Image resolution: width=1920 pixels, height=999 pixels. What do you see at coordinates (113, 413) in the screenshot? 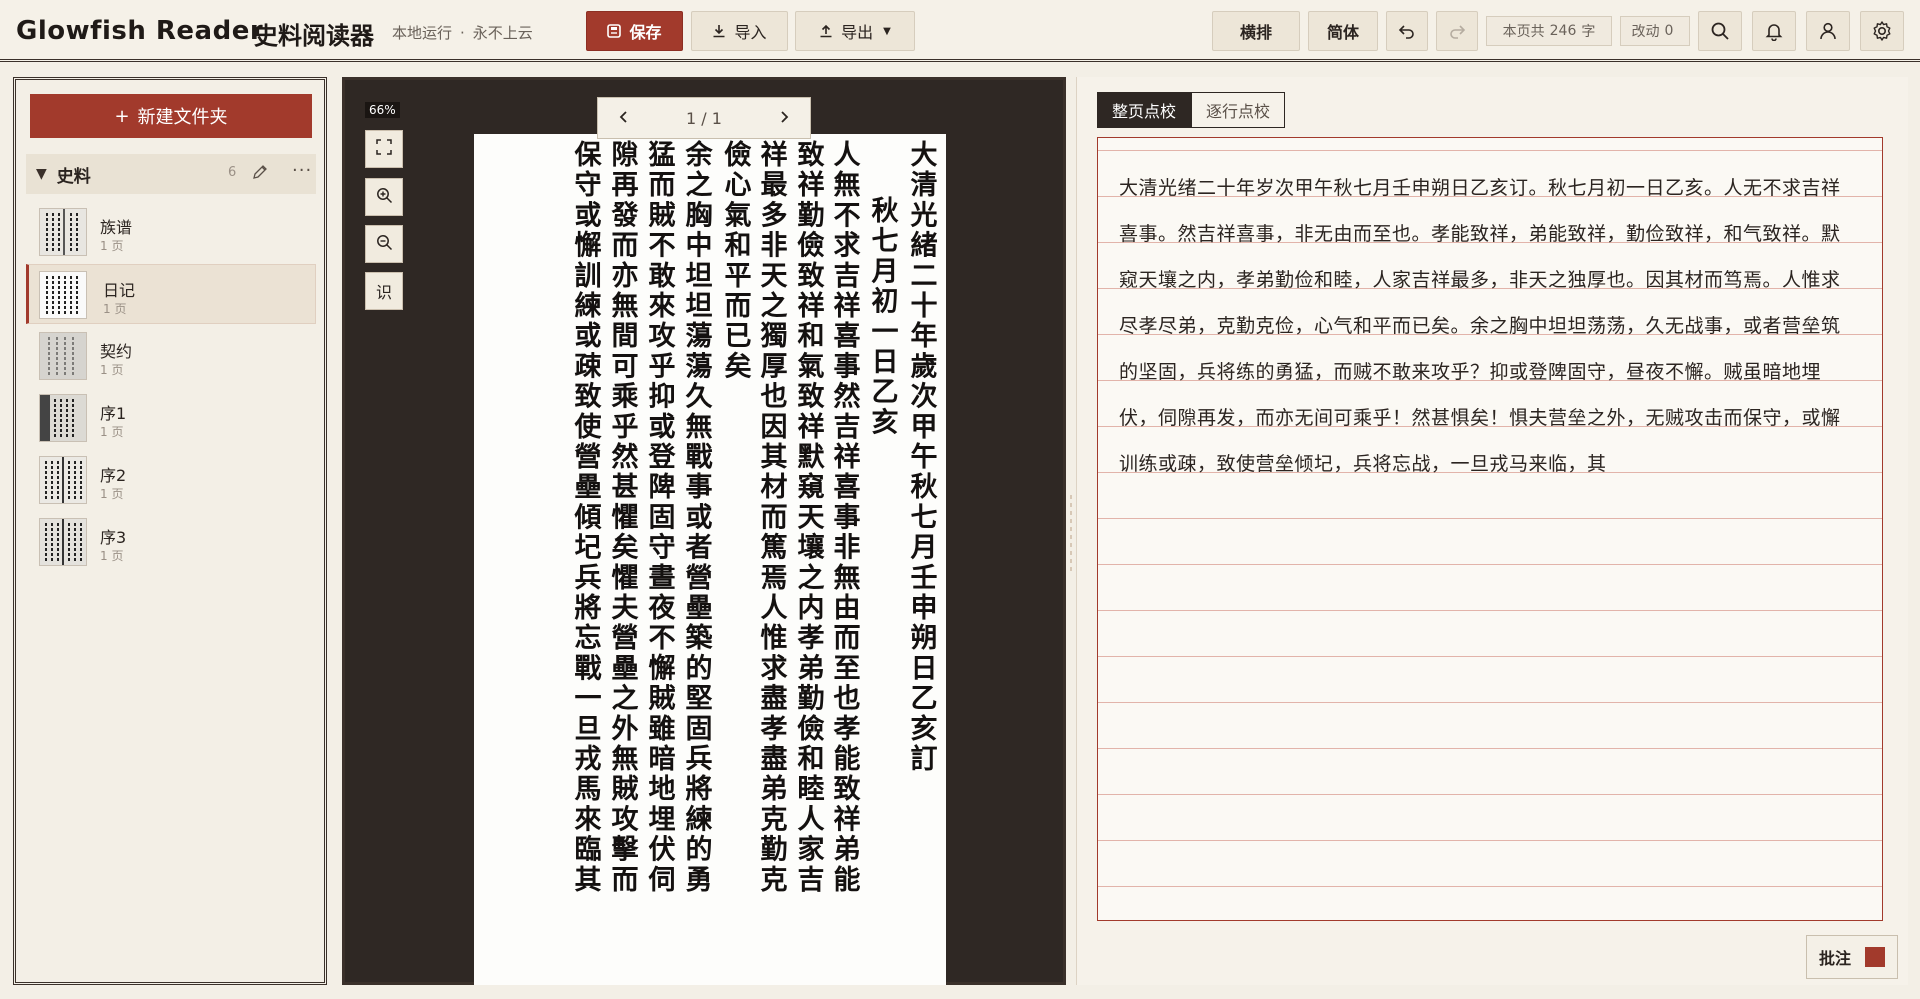
I see `document-title: 序1` at bounding box center [113, 413].